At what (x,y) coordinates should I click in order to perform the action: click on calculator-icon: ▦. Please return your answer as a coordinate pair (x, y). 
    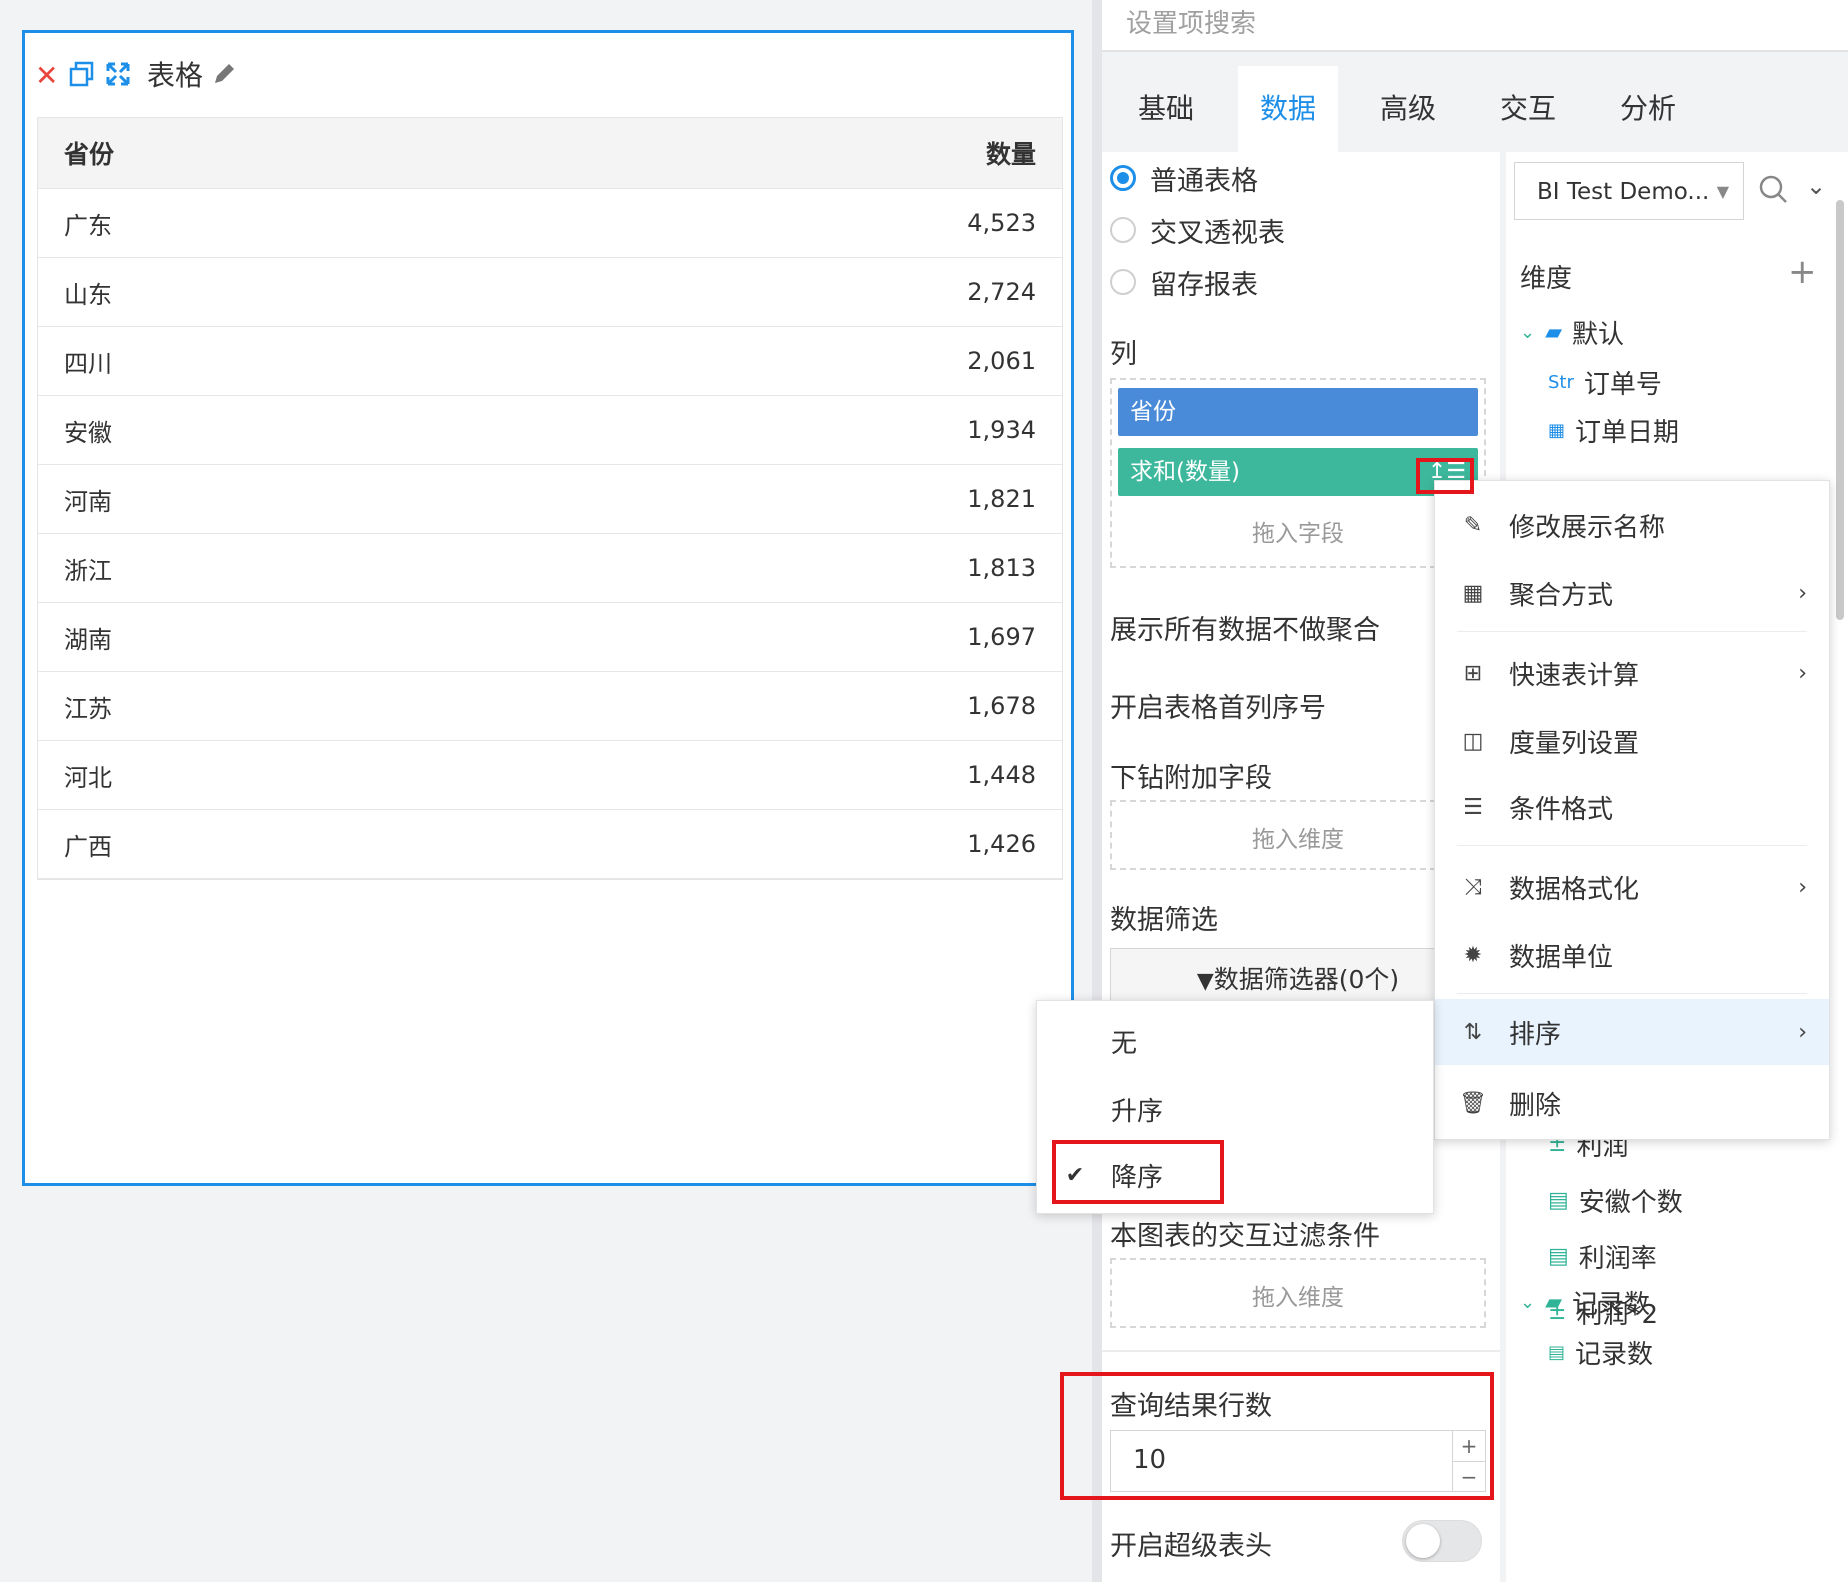
    Looking at the image, I should click on (1473, 593).